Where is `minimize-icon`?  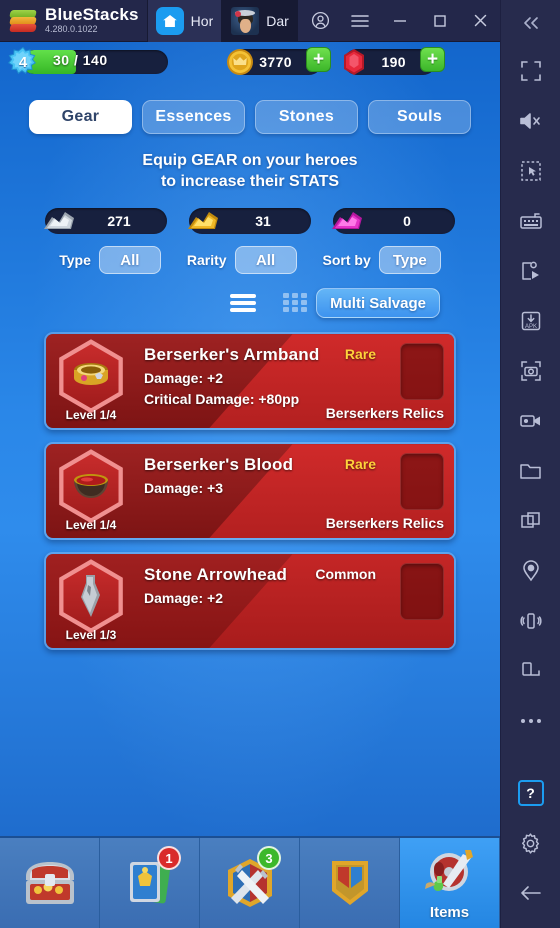
minimize-icon is located at coordinates (400, 21).